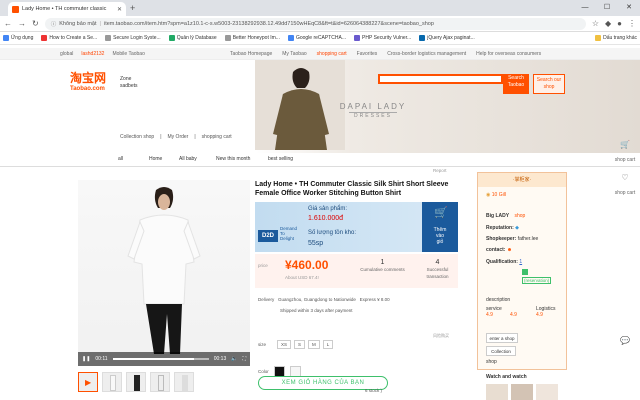  What do you see at coordinates (22, 23) in the screenshot?
I see `forward-icon: →` at bounding box center [22, 23].